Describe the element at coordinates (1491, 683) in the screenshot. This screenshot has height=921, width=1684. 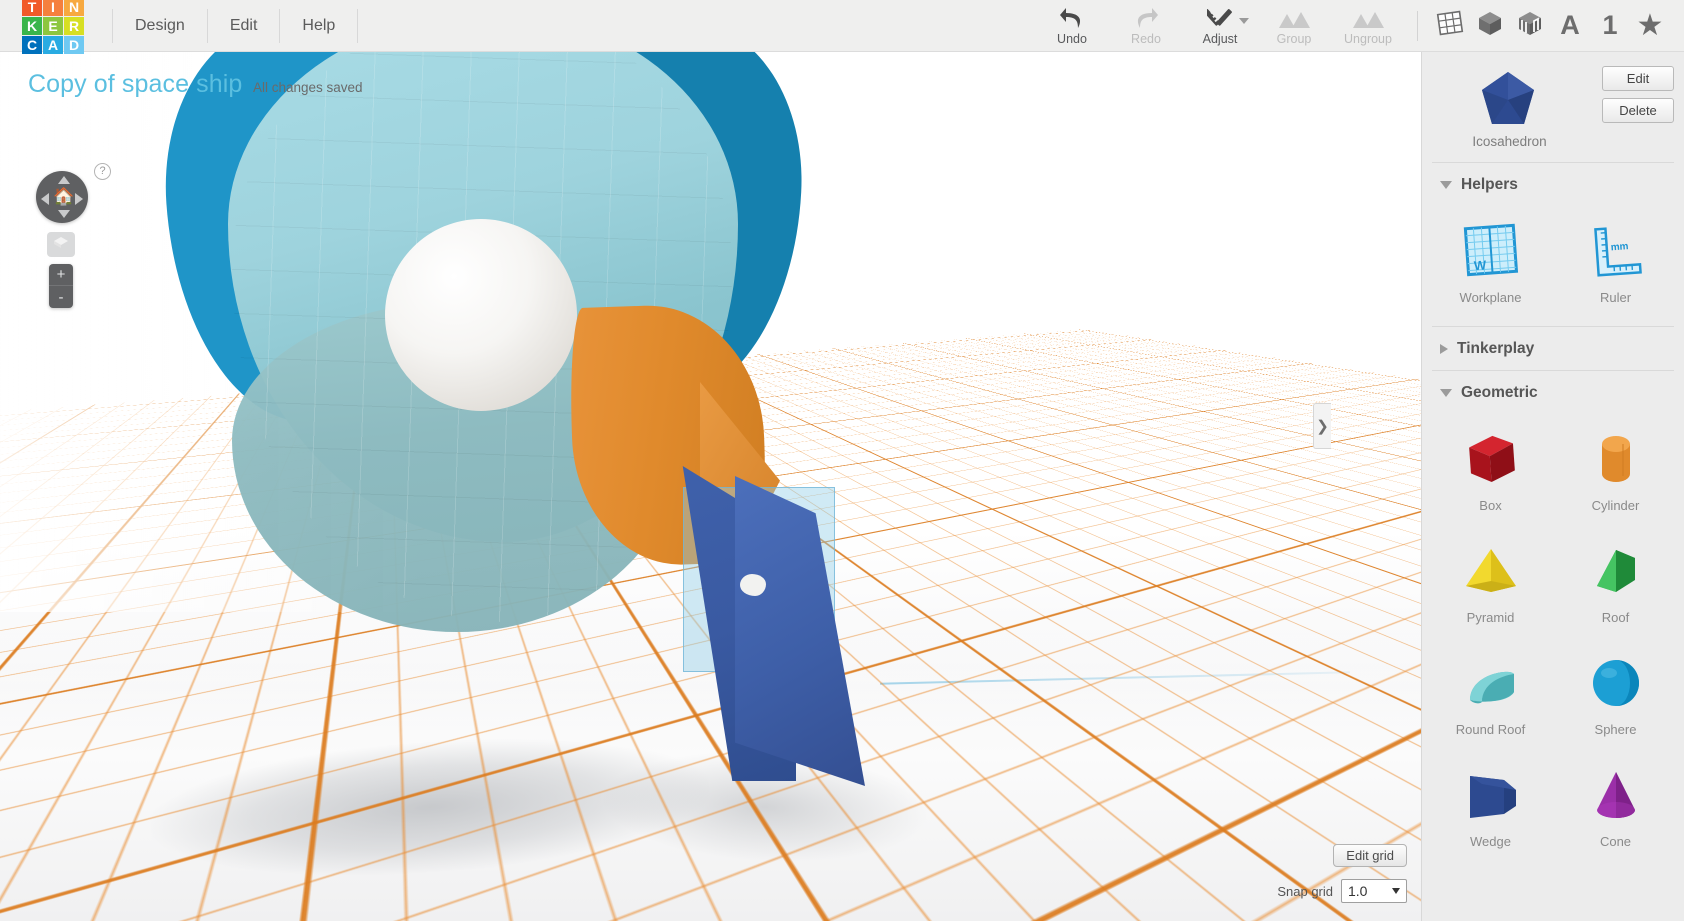
I see `round-roof-shape-icon` at that location.